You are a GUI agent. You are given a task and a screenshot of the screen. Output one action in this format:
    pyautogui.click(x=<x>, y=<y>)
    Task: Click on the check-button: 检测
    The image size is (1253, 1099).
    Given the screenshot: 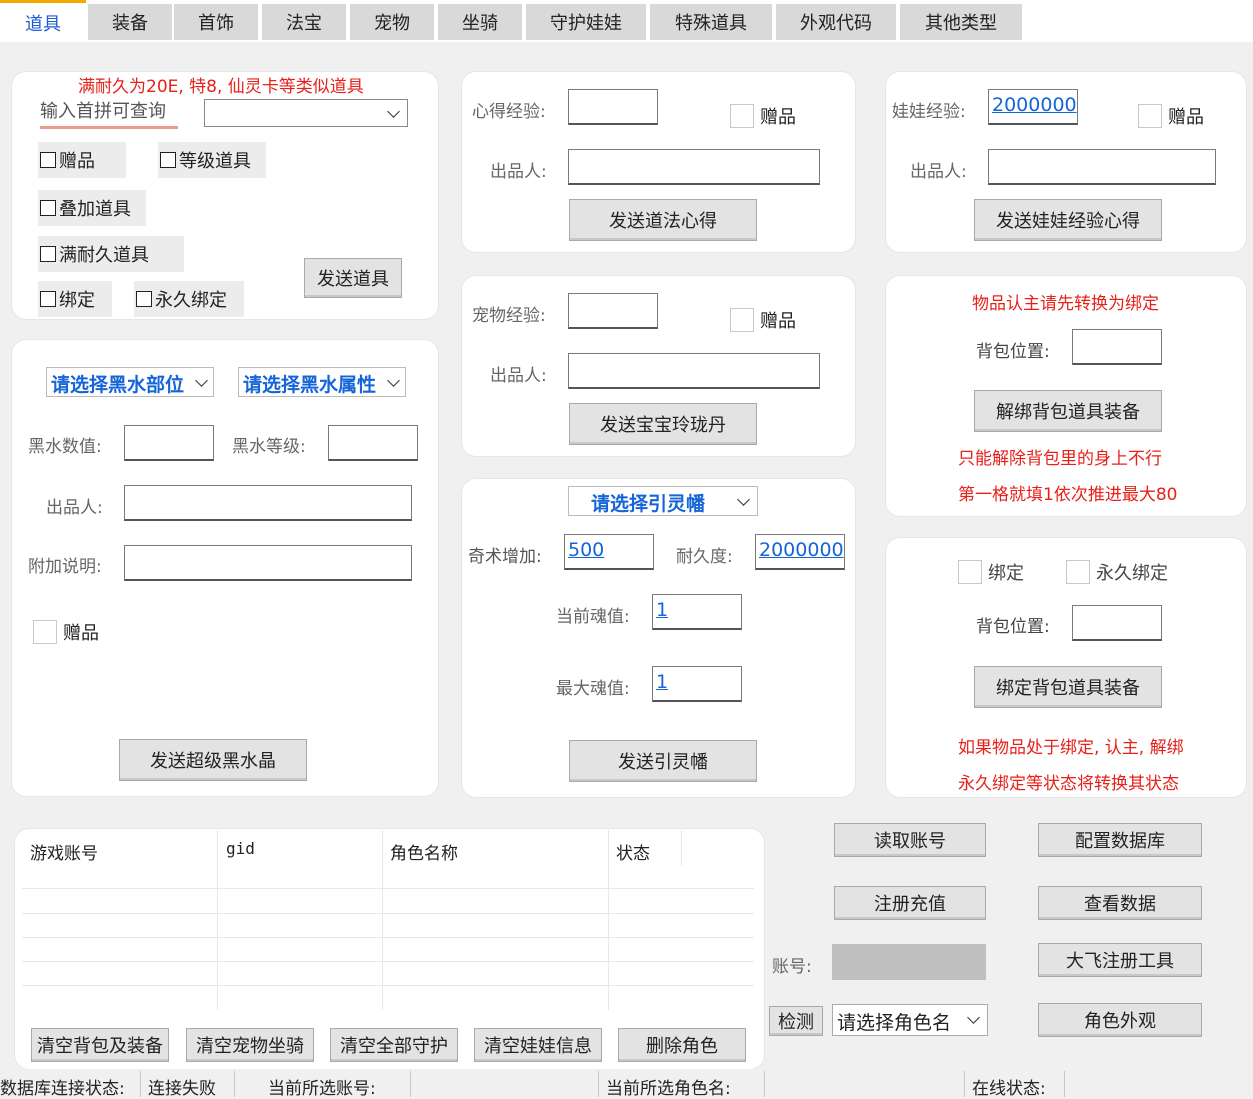 What is the action you would take?
    pyautogui.click(x=796, y=1021)
    